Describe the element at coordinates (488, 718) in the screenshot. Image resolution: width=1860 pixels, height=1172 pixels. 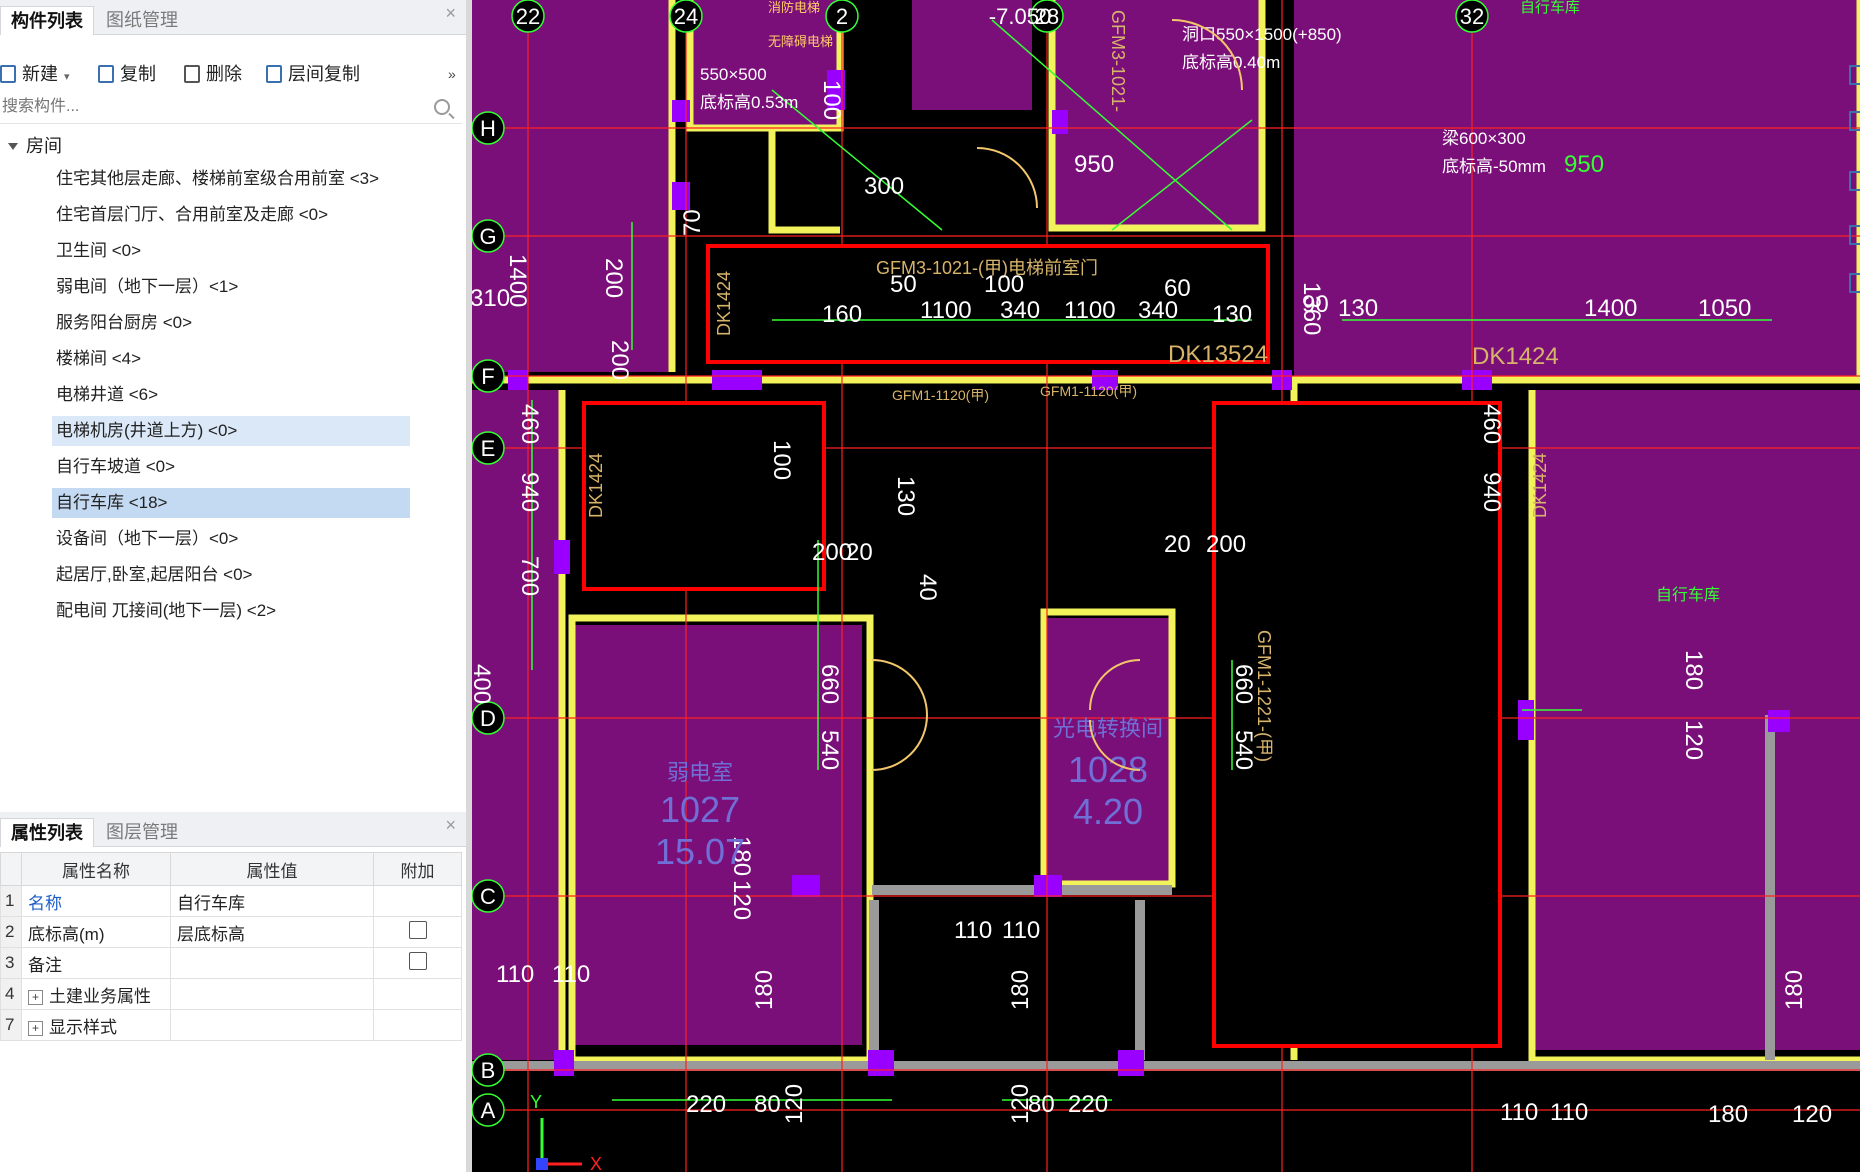
I see `grid-label-left: D` at that location.